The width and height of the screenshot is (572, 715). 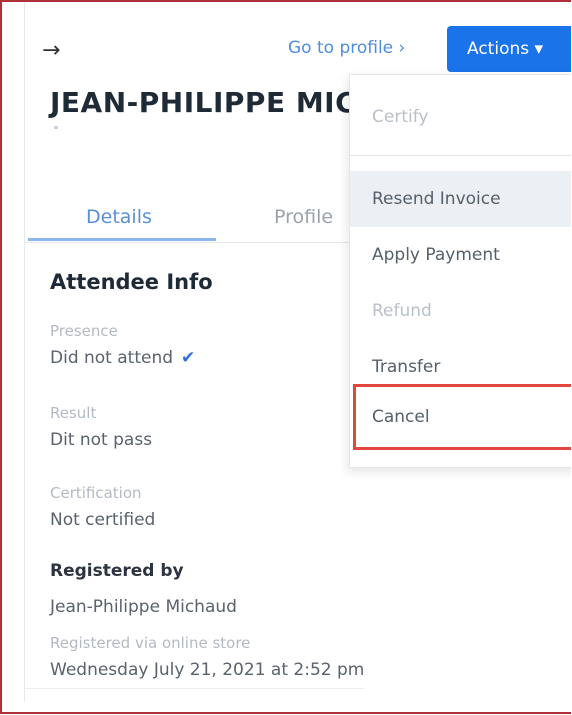 I want to click on menu-item-refund: Refund, so click(x=460, y=311).